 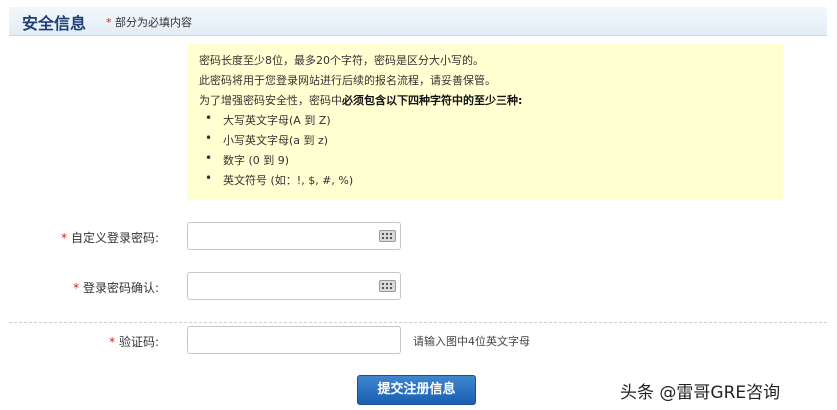 I want to click on notice-strength-bold: 必须包含以下四种字符中的至少三种:, so click(x=432, y=100).